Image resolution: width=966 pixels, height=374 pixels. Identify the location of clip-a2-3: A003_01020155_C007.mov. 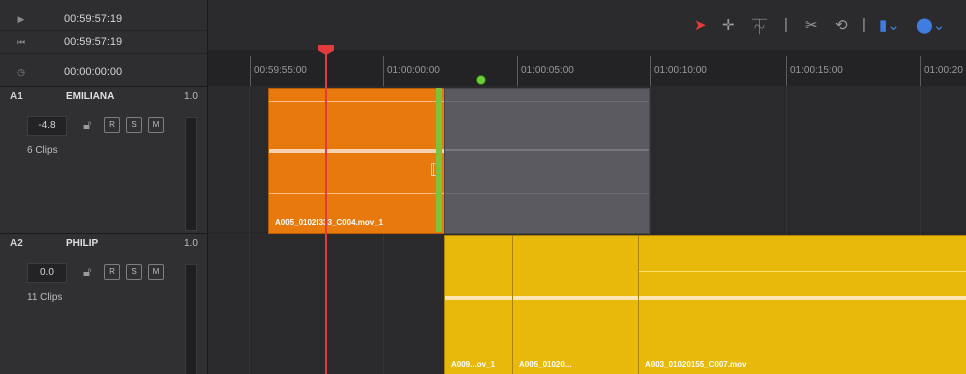
(802, 304).